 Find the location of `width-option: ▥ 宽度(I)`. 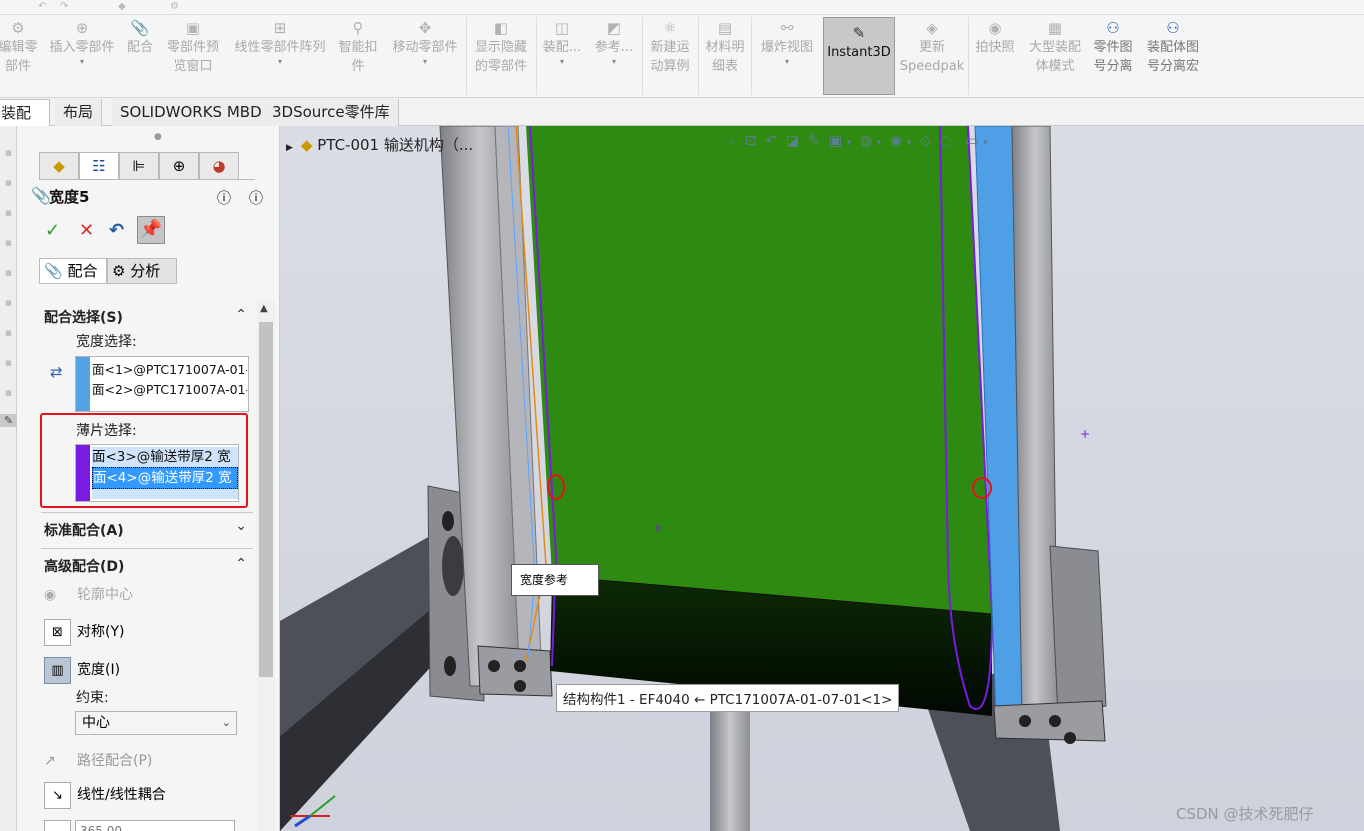

width-option: ▥ 宽度(I) is located at coordinates (82, 670).